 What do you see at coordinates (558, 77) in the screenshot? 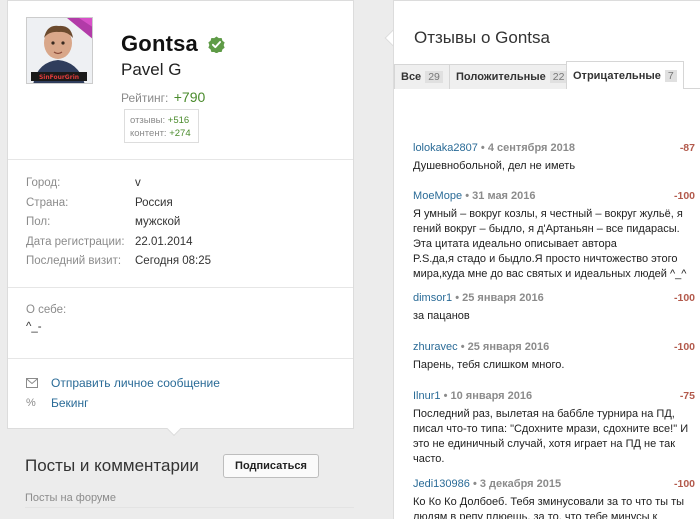
I see `tab-count: 22` at bounding box center [558, 77].